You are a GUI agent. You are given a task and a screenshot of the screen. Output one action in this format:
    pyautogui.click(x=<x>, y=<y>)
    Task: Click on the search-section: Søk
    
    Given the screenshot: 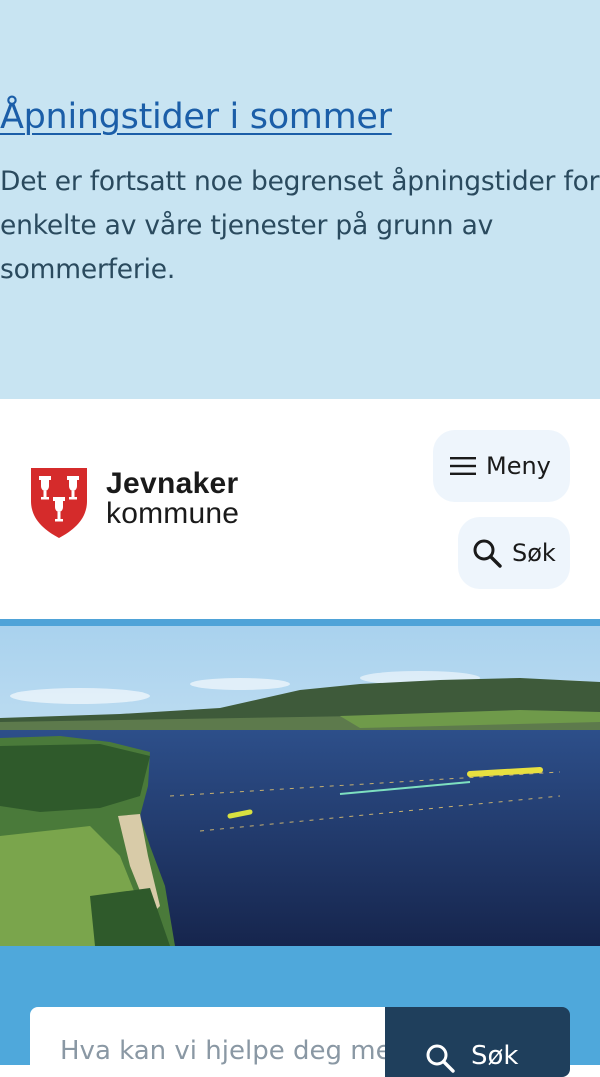 What is the action you would take?
    pyautogui.click(x=300, y=1011)
    